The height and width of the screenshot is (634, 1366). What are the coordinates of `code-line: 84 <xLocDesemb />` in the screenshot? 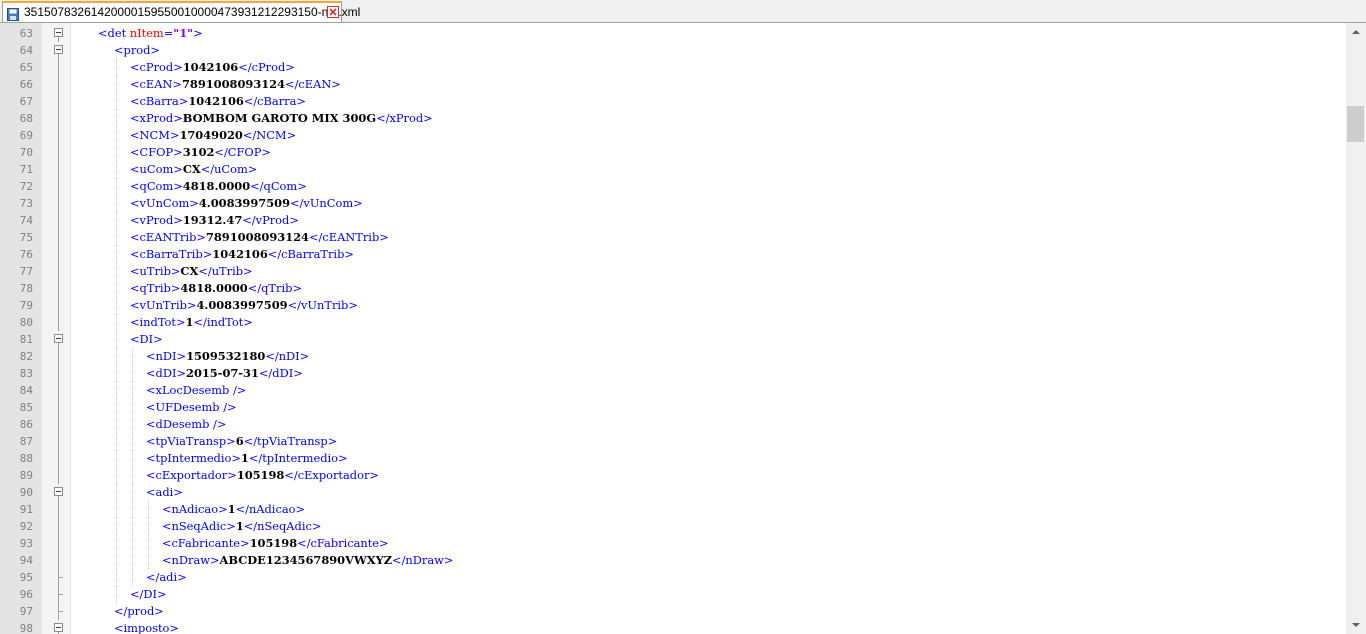 It's located at (673, 390).